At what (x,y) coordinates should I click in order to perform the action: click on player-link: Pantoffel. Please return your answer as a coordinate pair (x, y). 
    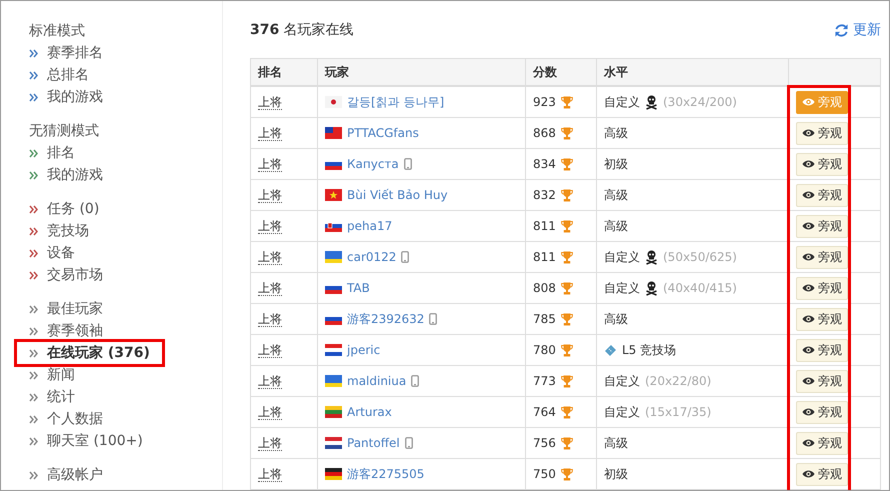
    Looking at the image, I should click on (373, 443).